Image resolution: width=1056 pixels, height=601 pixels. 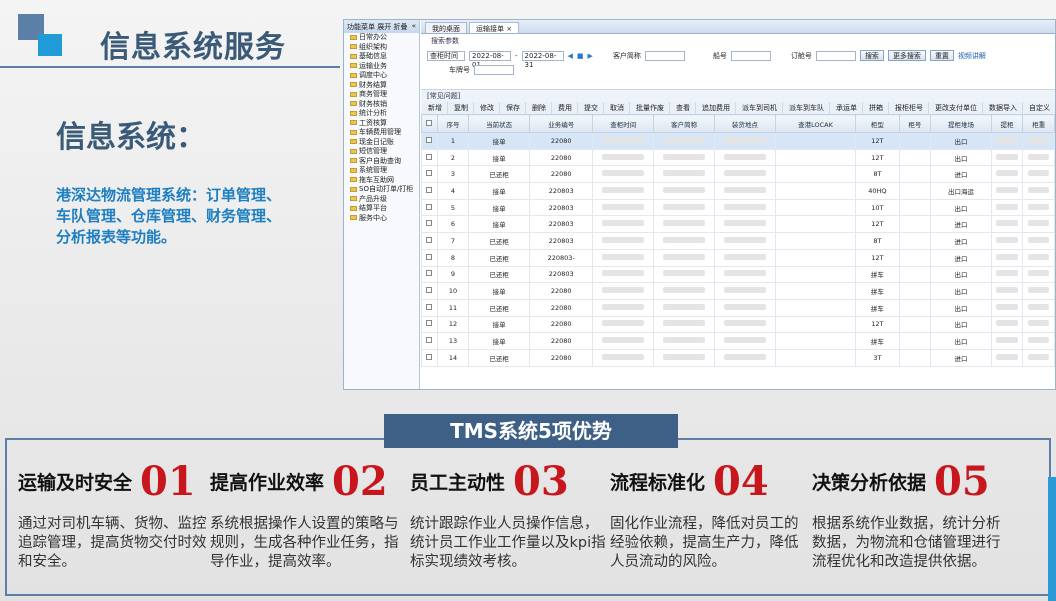 What do you see at coordinates (381, 209) in the screenshot?
I see `sidebar-item: 结算平台` at bounding box center [381, 209].